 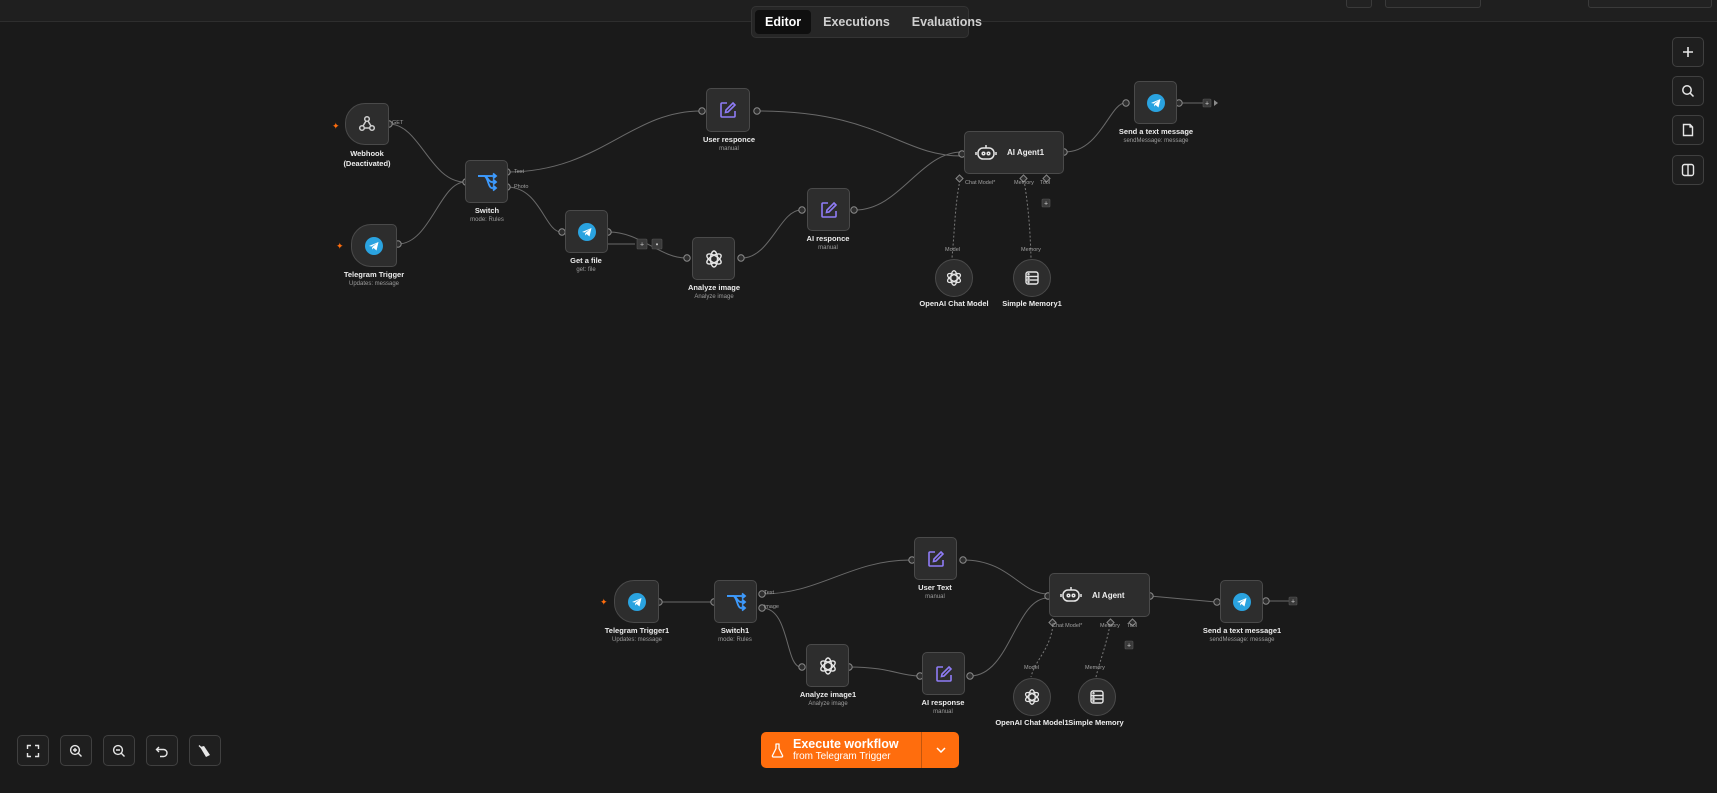 I want to click on zoom-out-button, so click(x=119, y=750).